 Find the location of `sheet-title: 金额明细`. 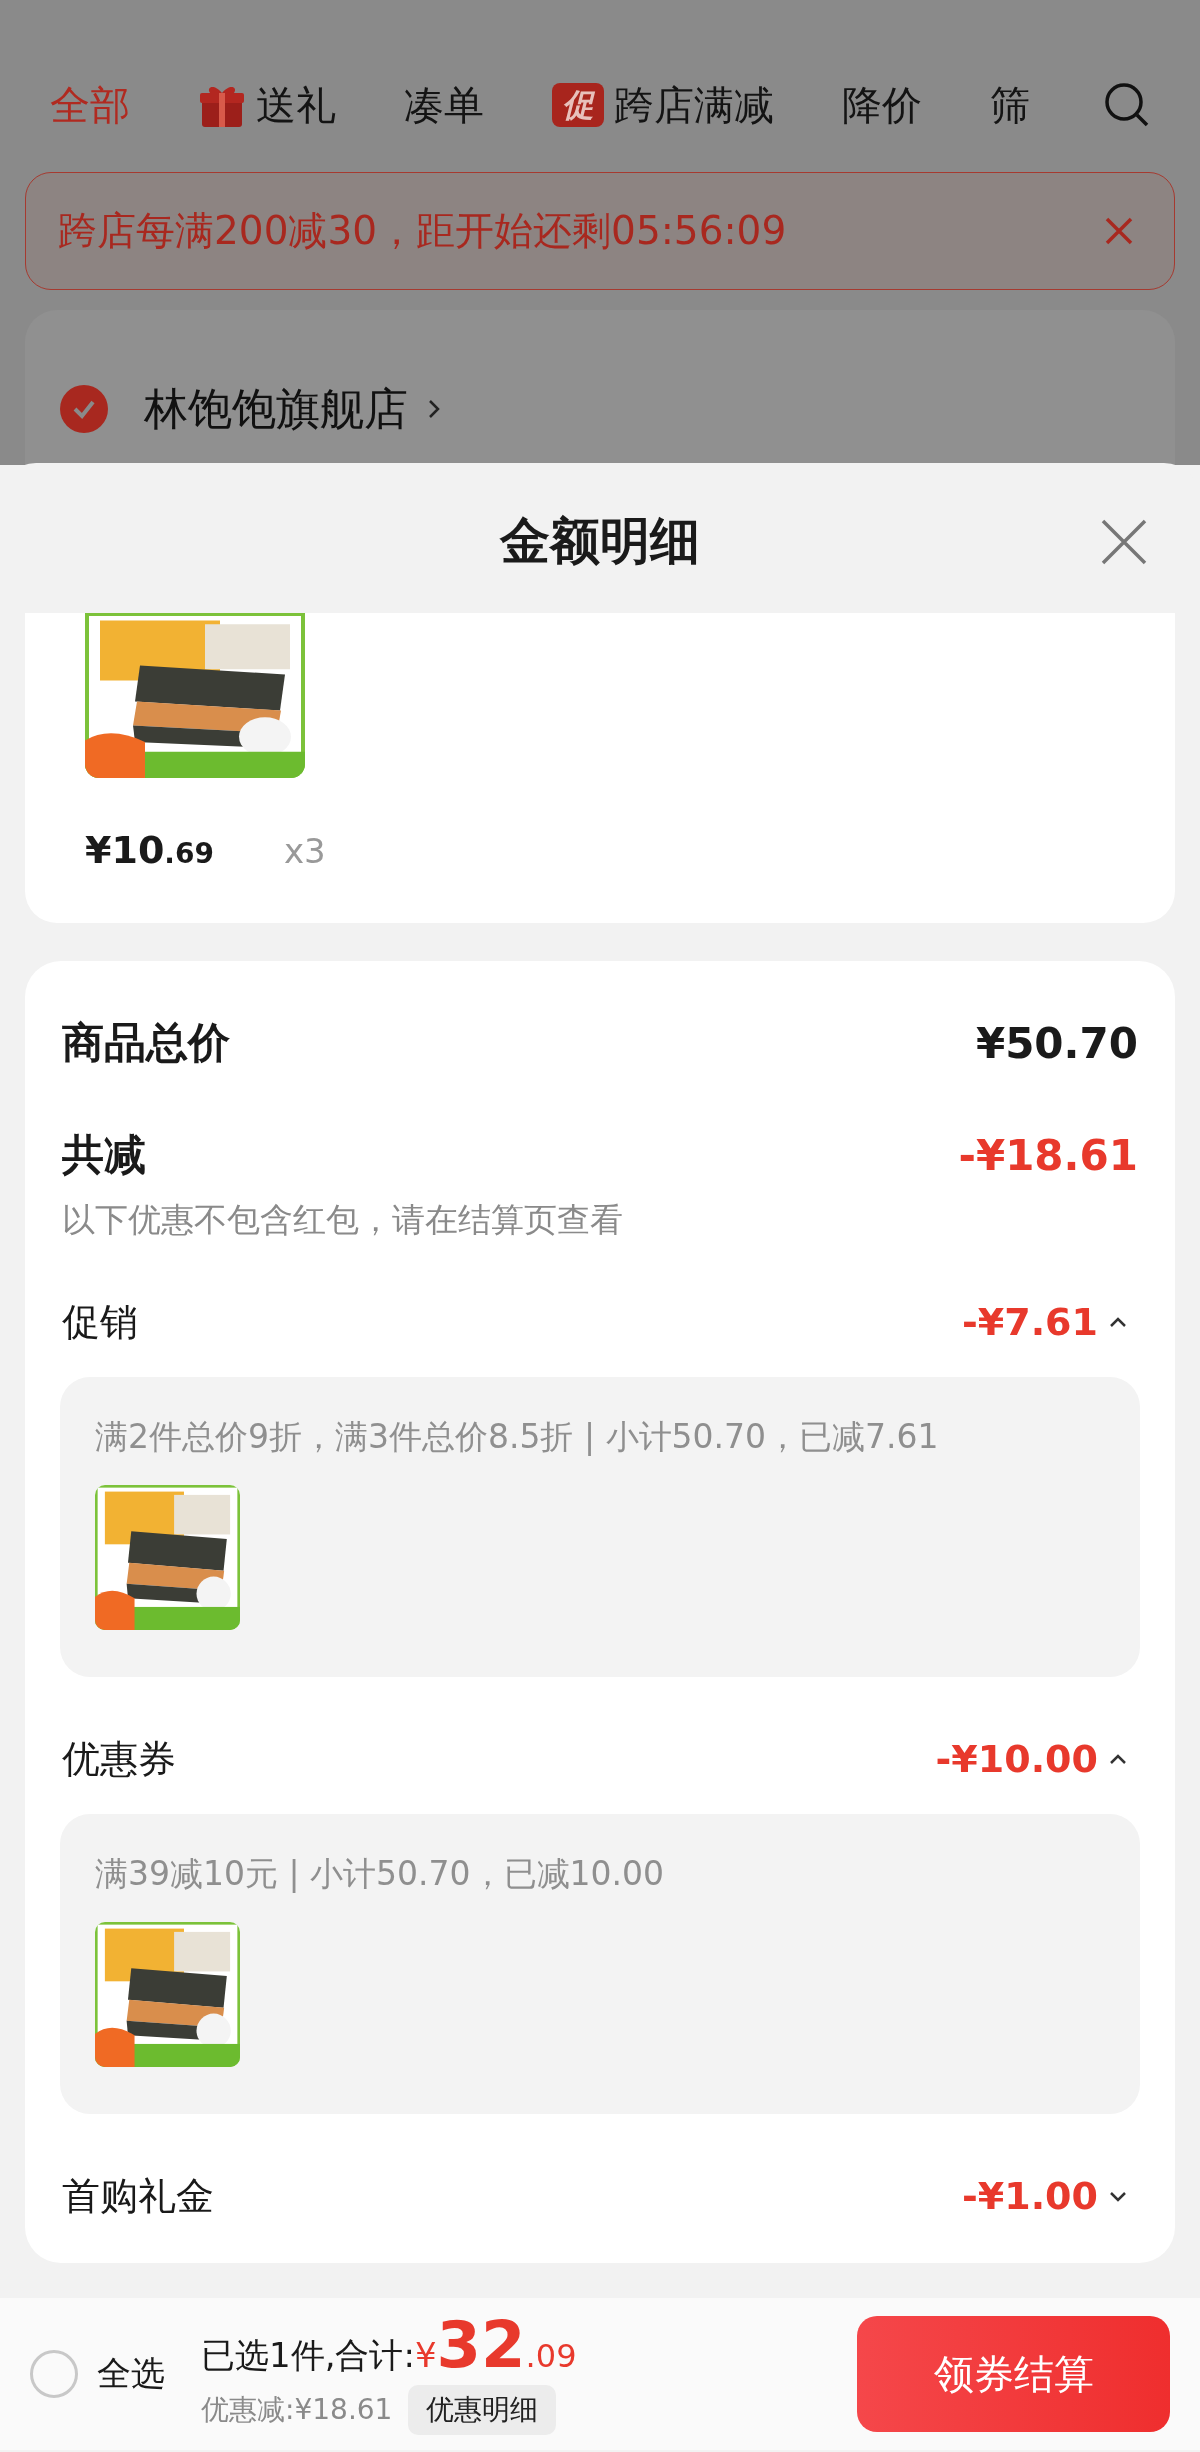

sheet-title: 金额明细 is located at coordinates (600, 541).